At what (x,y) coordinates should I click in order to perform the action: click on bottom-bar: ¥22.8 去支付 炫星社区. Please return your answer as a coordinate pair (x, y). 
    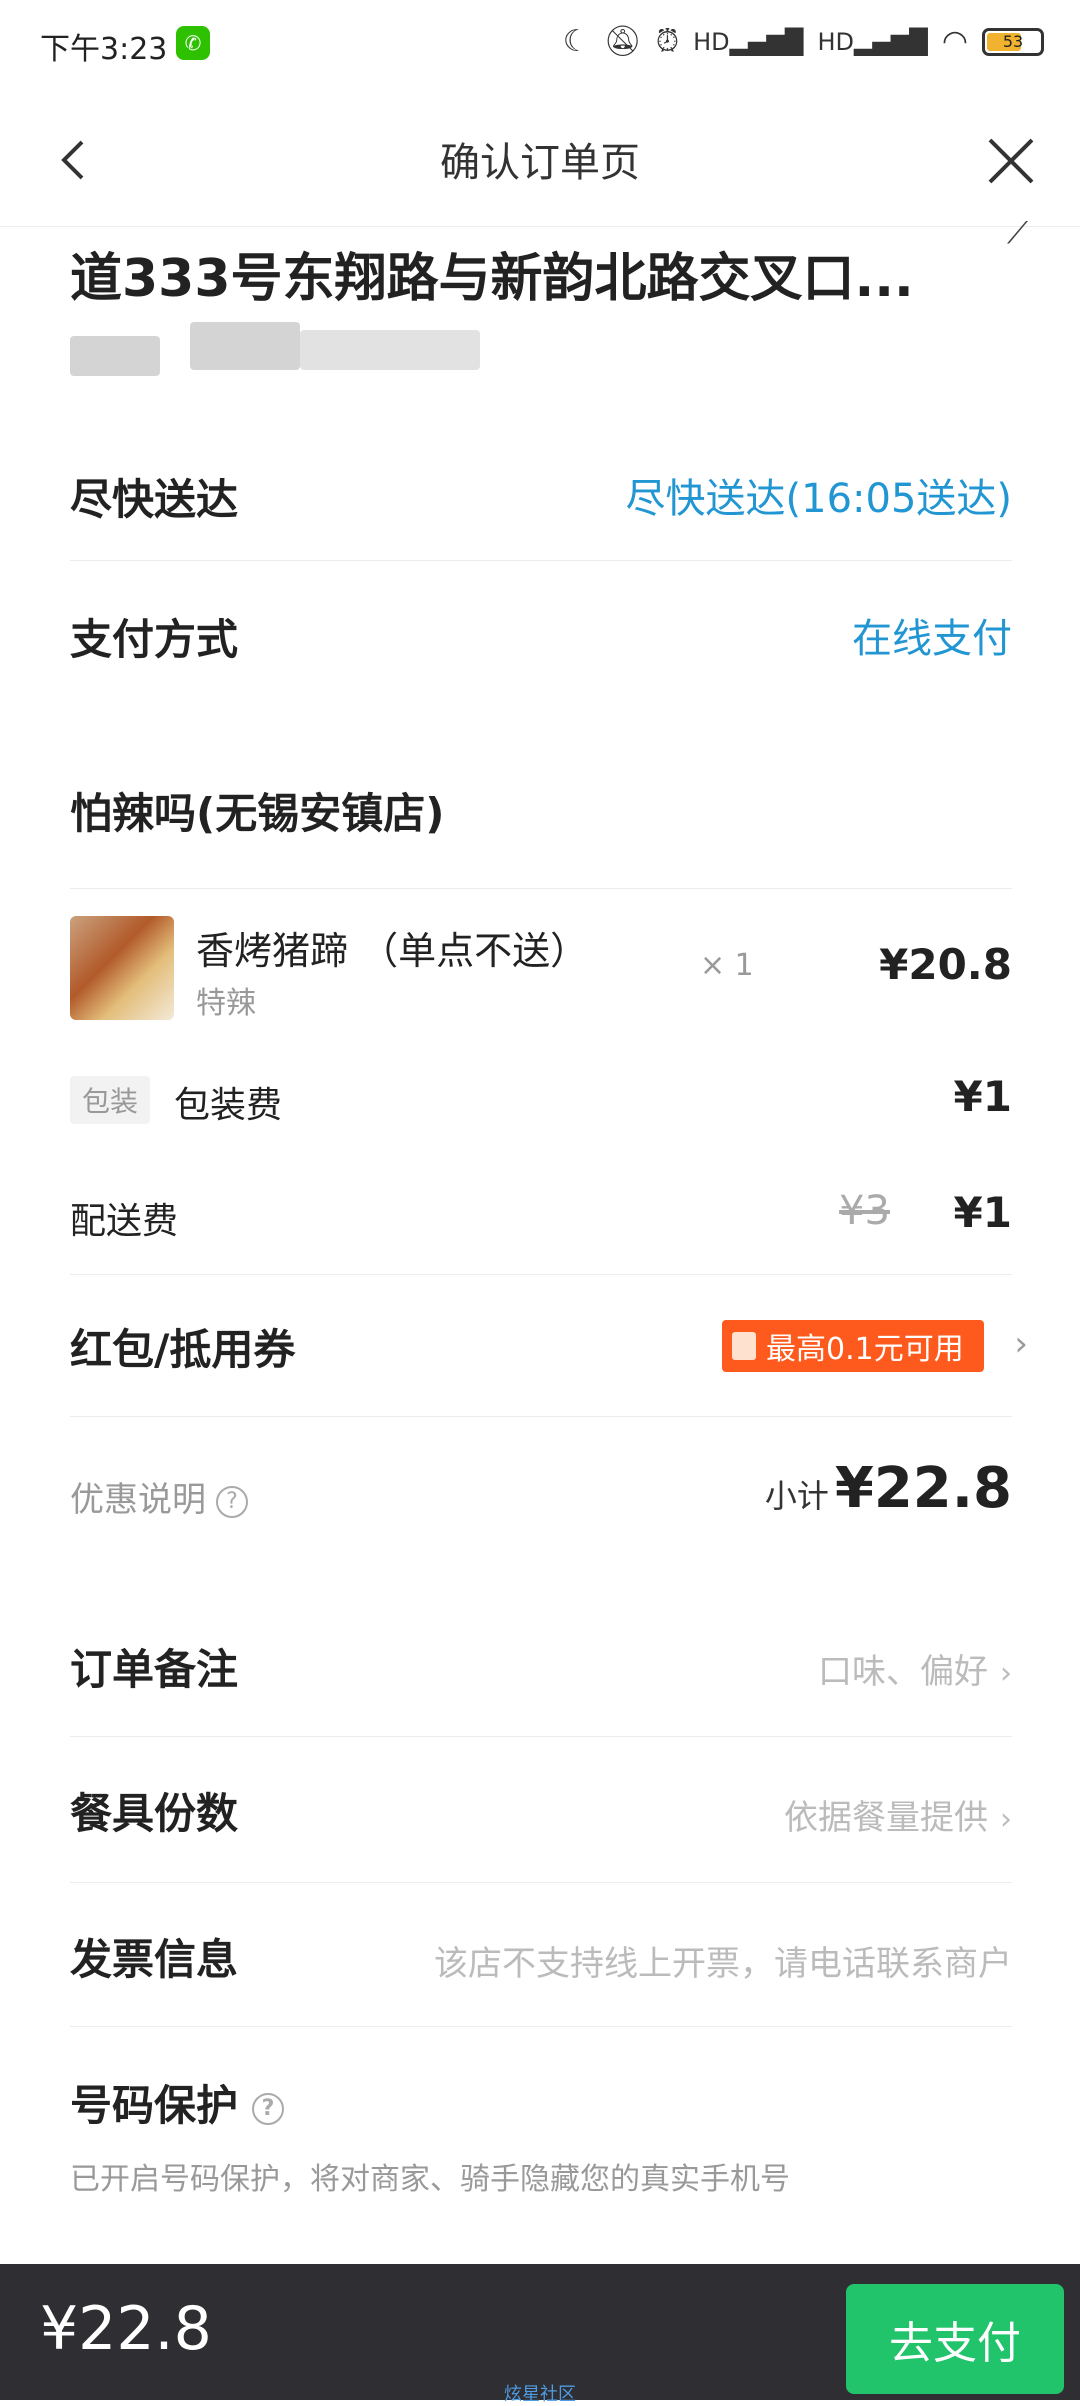
    Looking at the image, I should click on (540, 2334).